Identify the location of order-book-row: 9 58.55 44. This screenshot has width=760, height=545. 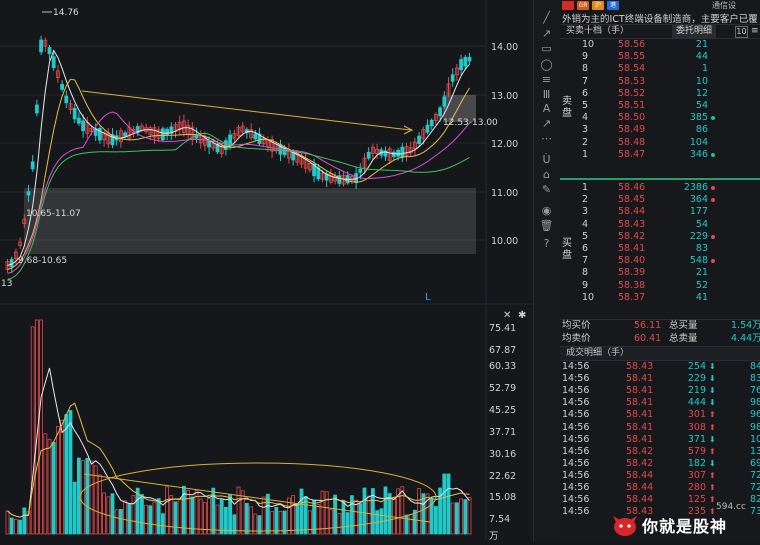
(660, 57).